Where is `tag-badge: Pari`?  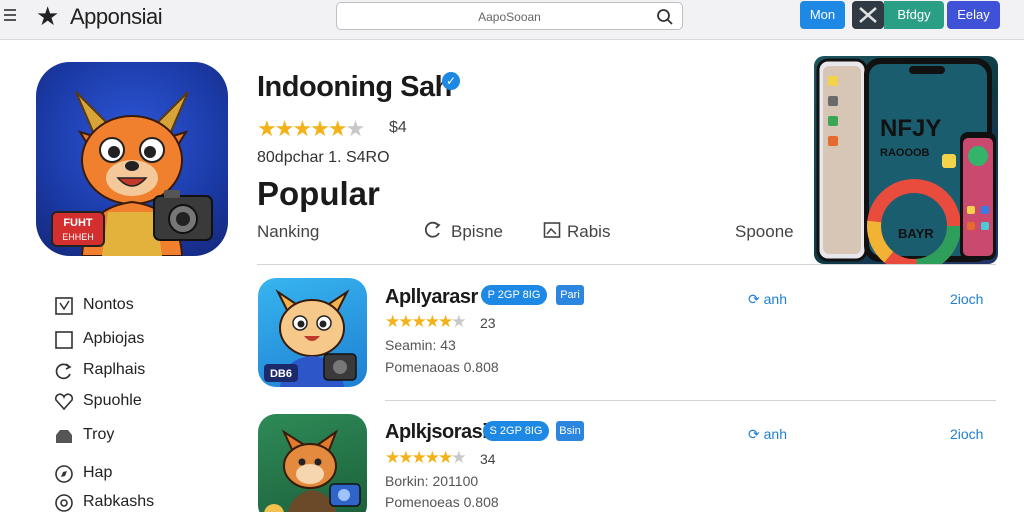 tag-badge: Pari is located at coordinates (570, 295).